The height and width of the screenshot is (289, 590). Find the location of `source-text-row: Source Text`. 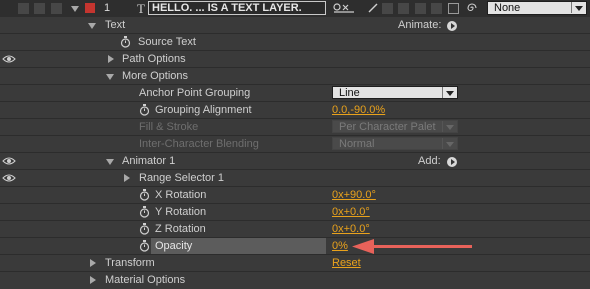

source-text-row: Source Text is located at coordinates (295, 42).